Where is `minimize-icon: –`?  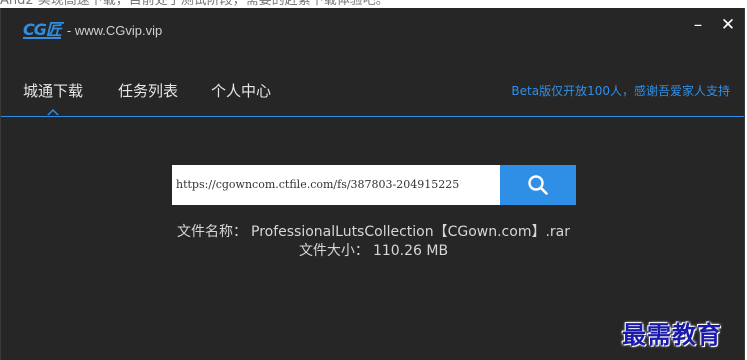 minimize-icon: – is located at coordinates (698, 25).